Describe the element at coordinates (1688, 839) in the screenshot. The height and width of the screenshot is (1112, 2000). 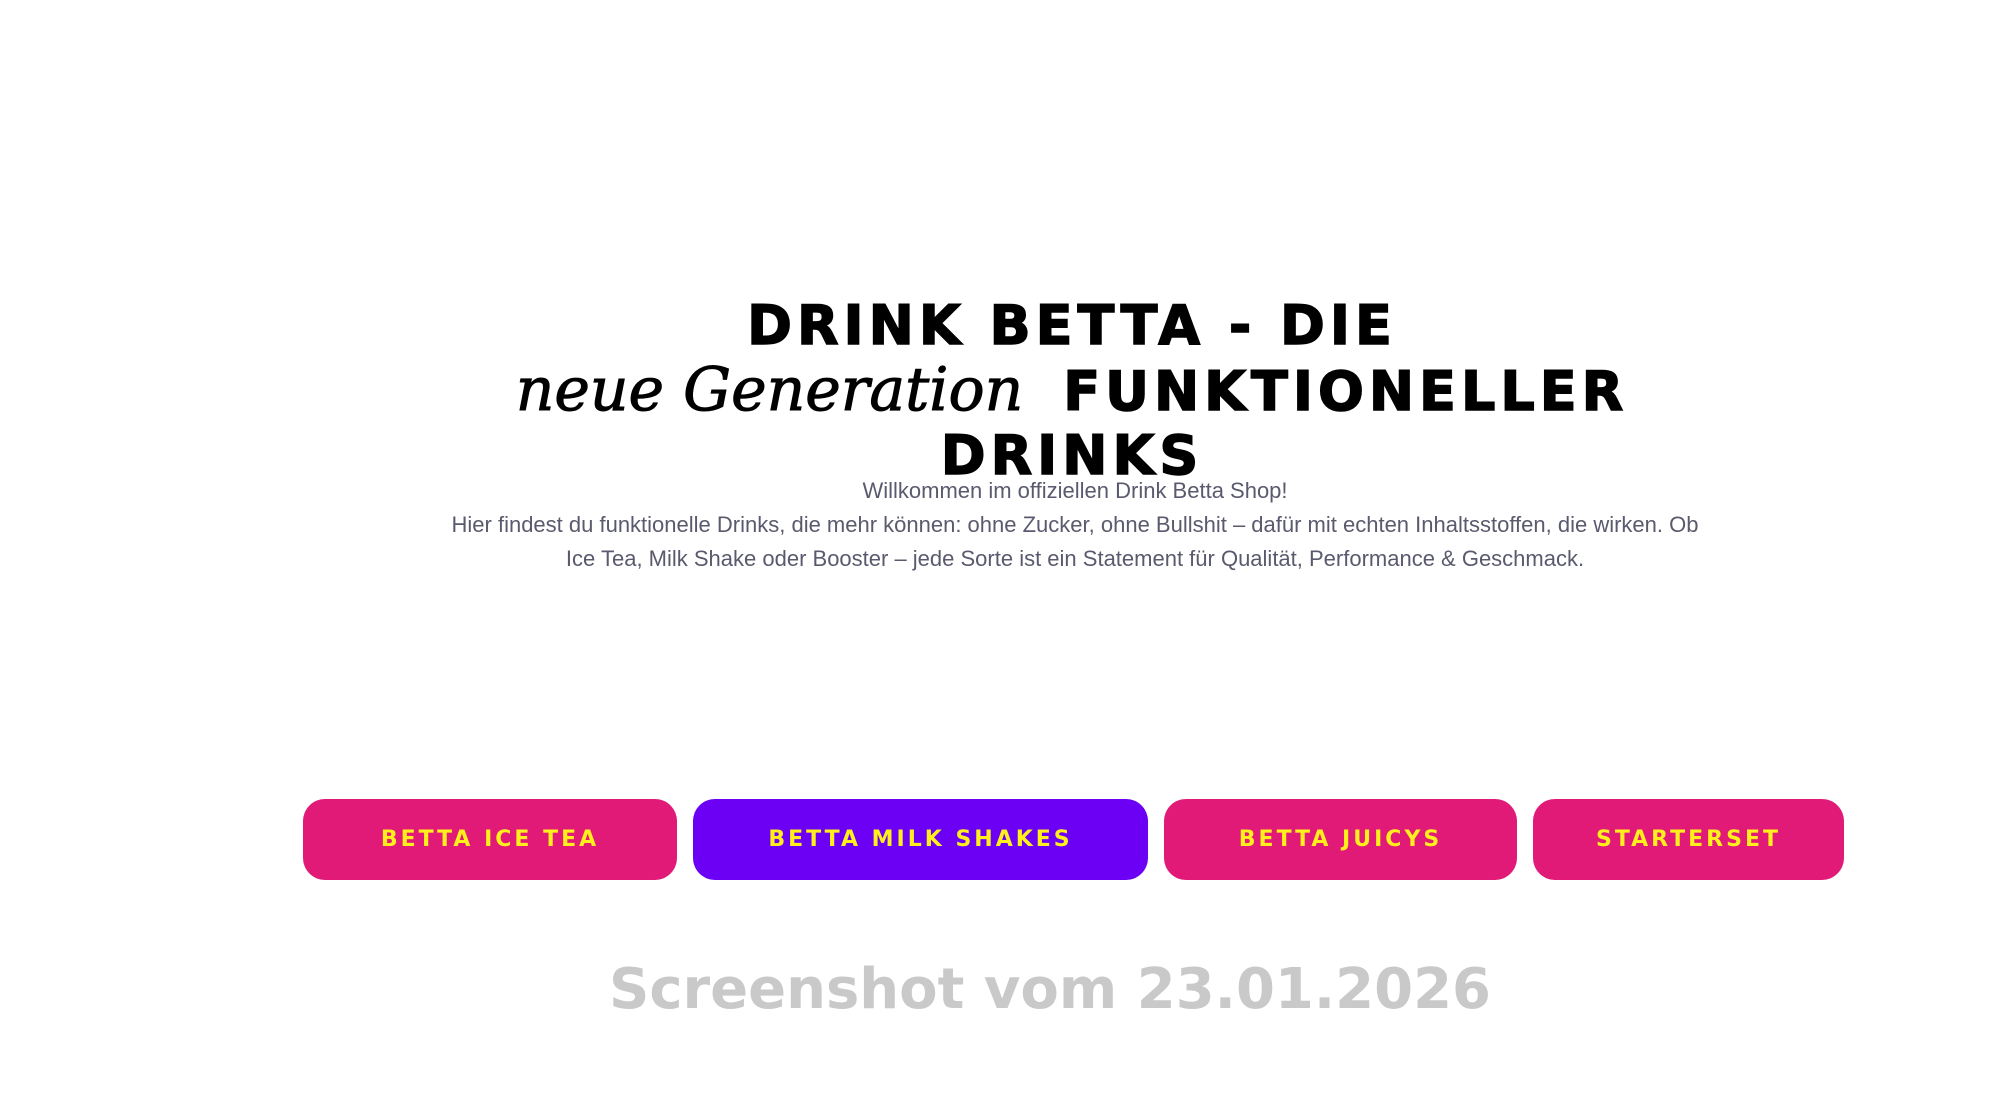
I see `category-button-starterset: STARTERSET` at that location.